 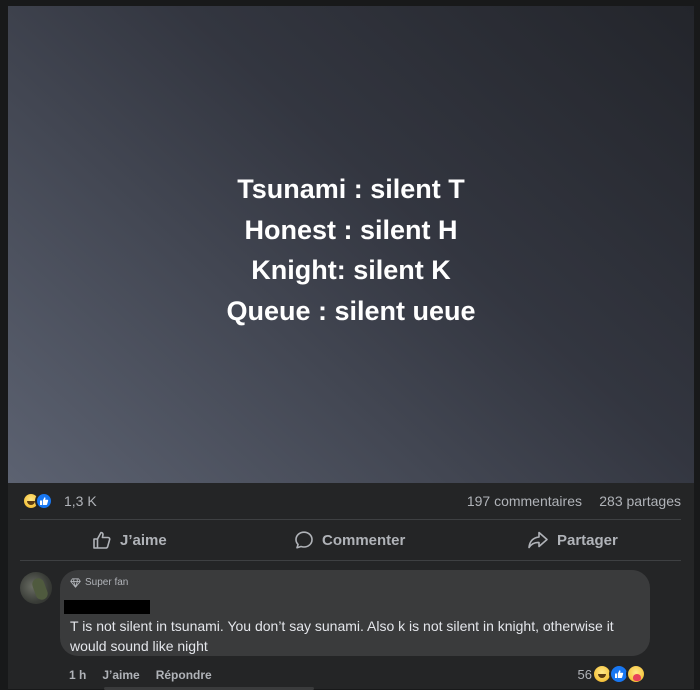 I want to click on thumbs-up-icon, so click(x=102, y=540).